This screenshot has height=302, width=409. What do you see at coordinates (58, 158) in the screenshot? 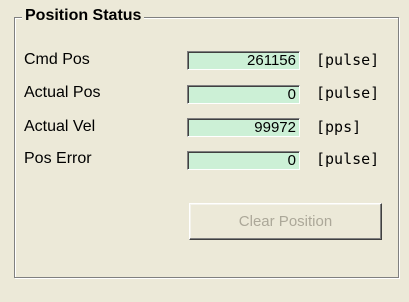
I see `pos-error-label: Pos Error` at bounding box center [58, 158].